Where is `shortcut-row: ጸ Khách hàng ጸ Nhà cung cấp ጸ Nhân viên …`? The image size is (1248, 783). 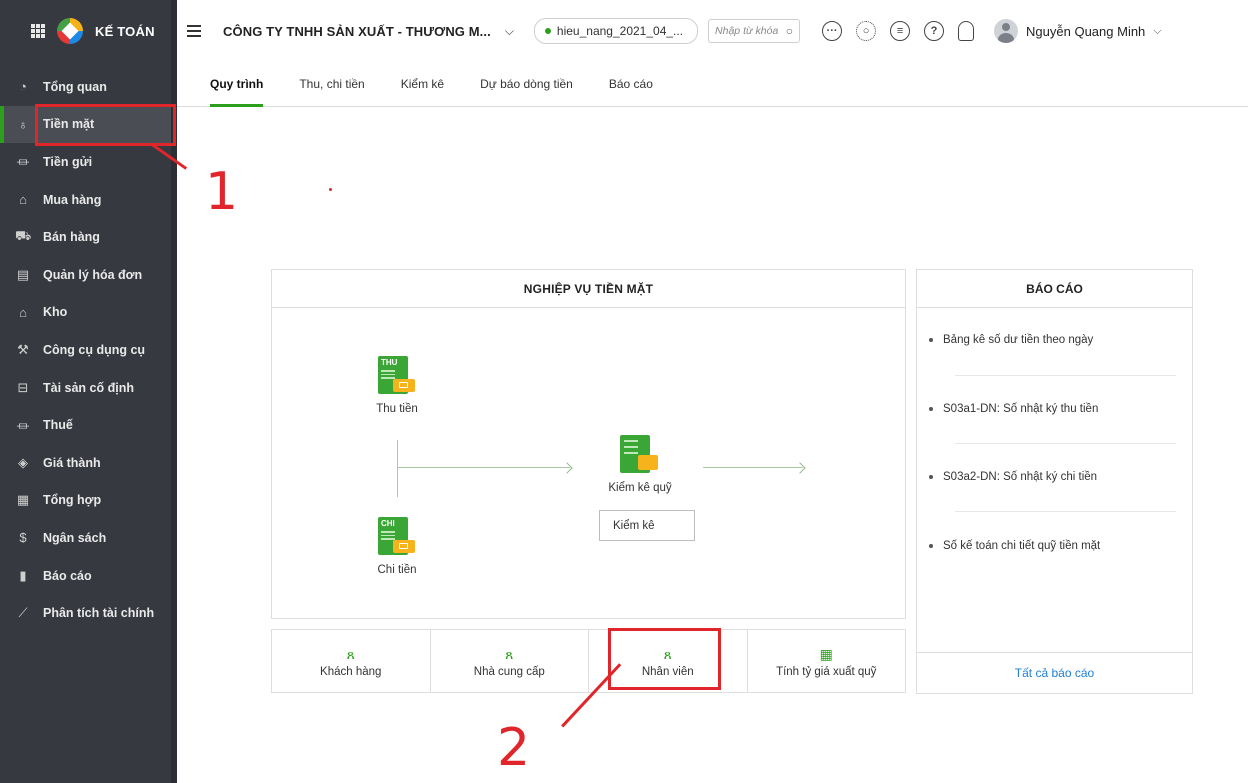 shortcut-row: ጸ Khách hàng ጸ Nhà cung cấp ጸ Nhân viên … is located at coordinates (588, 661).